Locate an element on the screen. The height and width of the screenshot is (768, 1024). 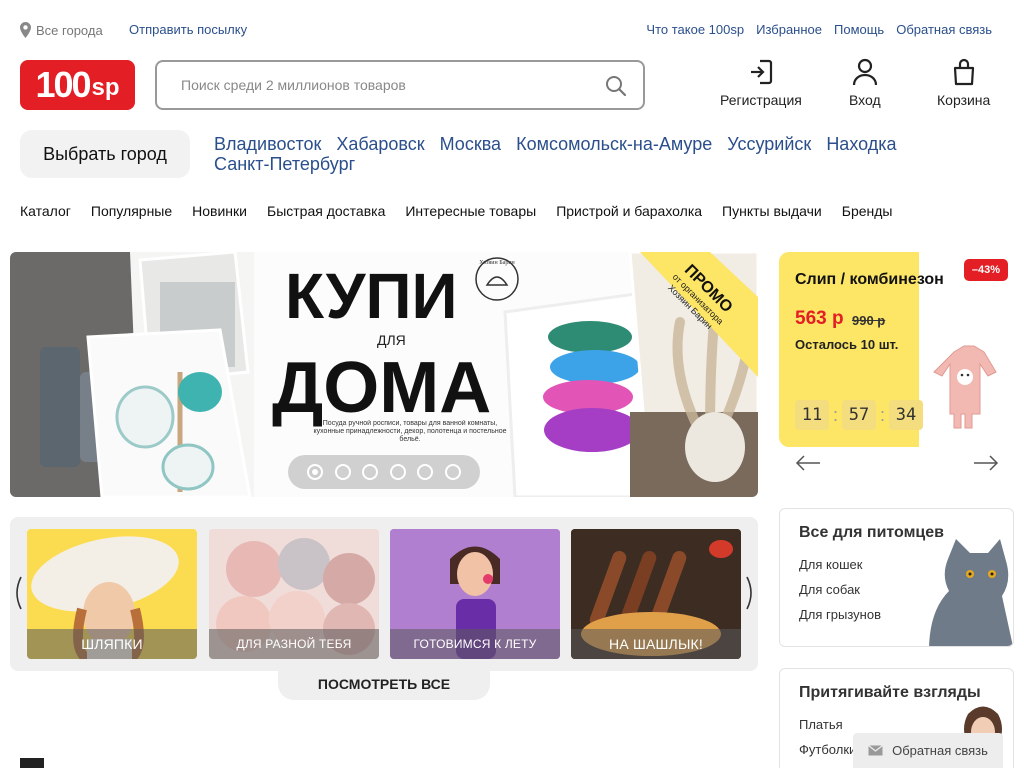
brand-seal-text: Хозяин Барин is located at coordinates (497, 263).